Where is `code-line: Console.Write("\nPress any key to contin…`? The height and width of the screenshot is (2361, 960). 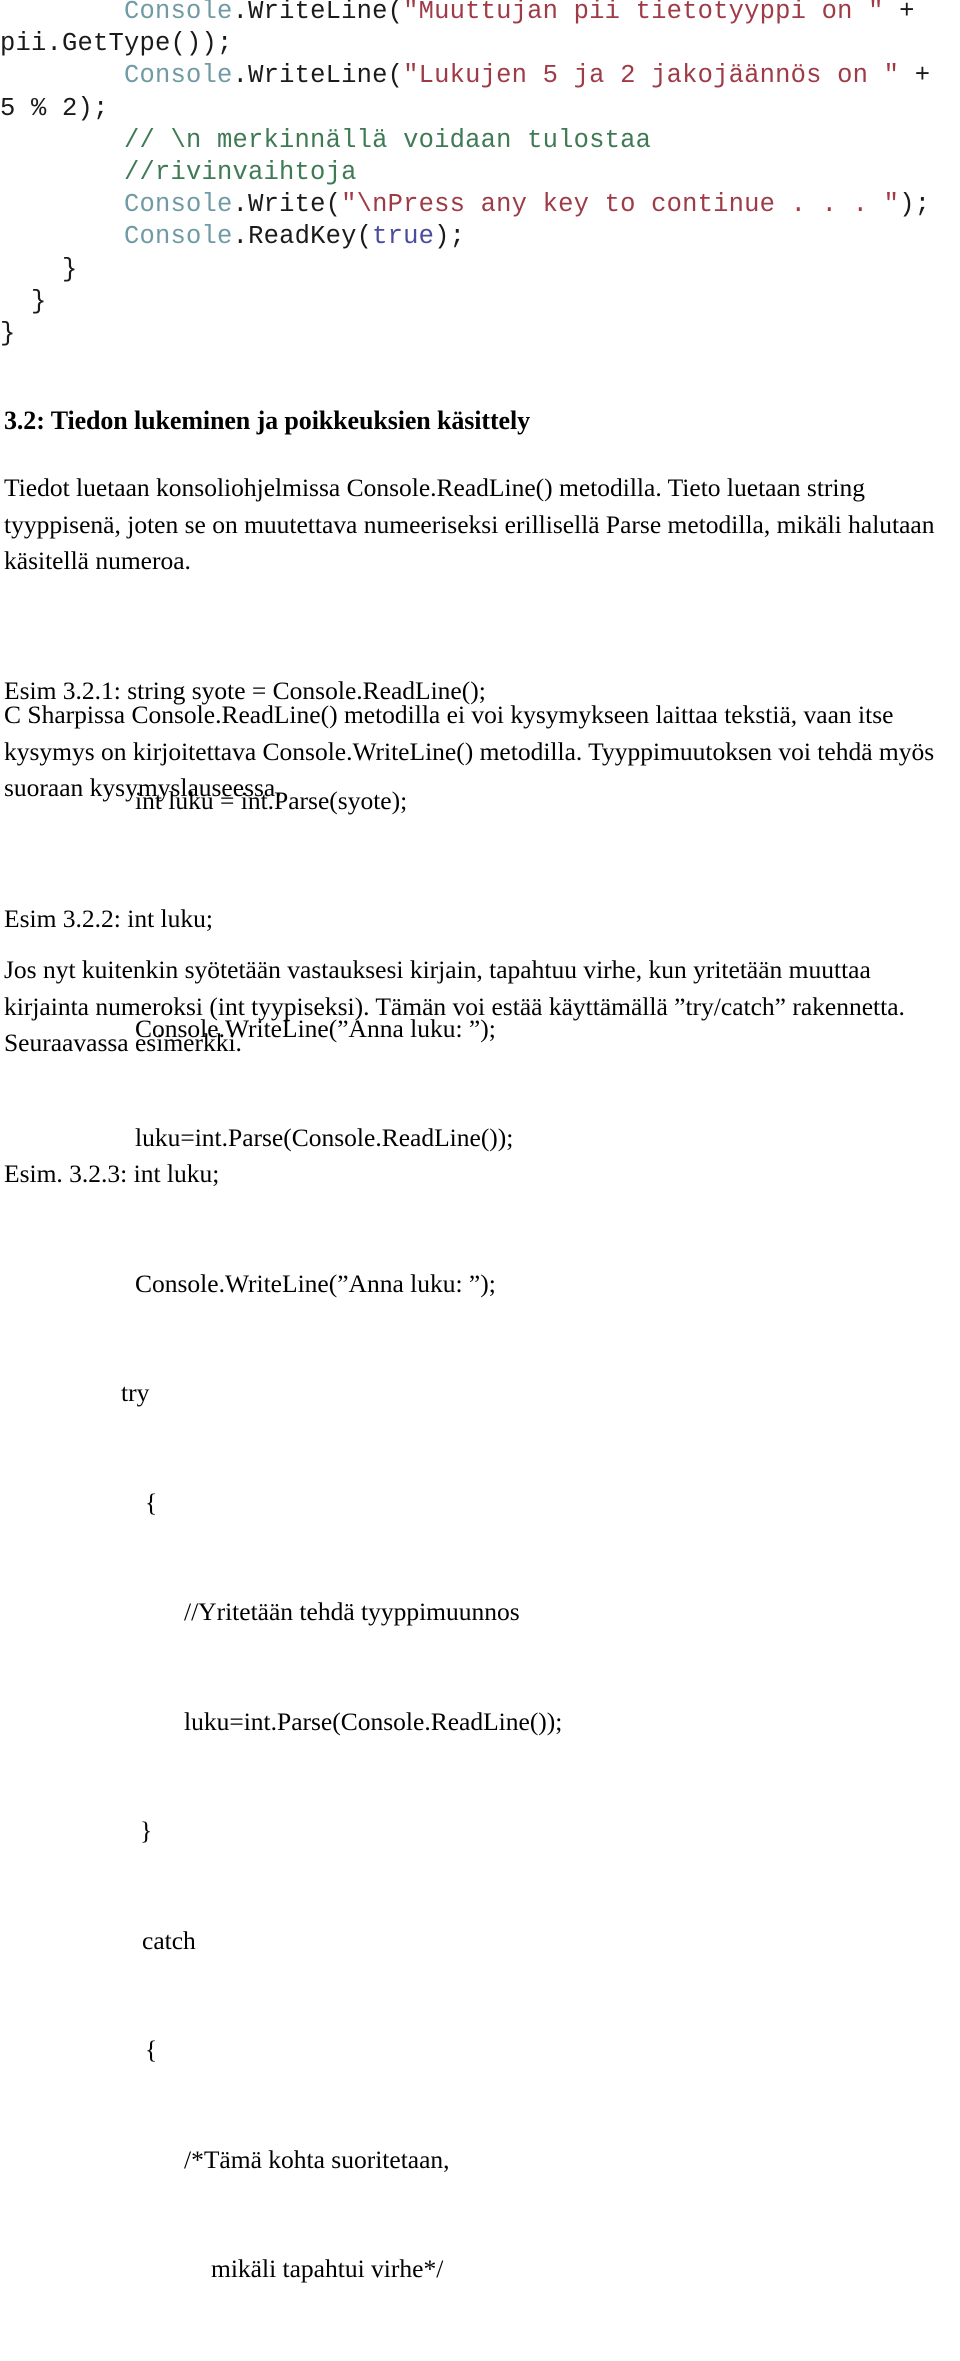
code-line: Console.Write("\nPress any key to contin… is located at coordinates (480, 205).